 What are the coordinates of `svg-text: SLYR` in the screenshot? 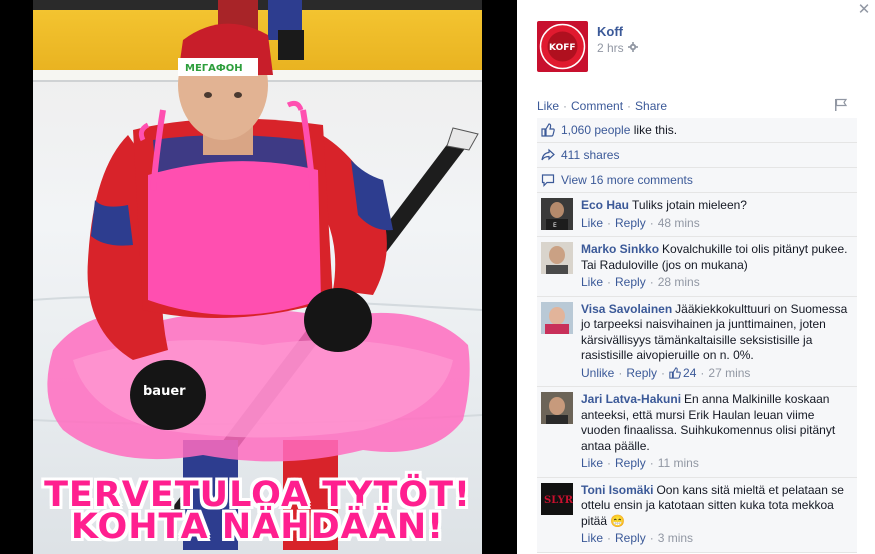 It's located at (558, 500).